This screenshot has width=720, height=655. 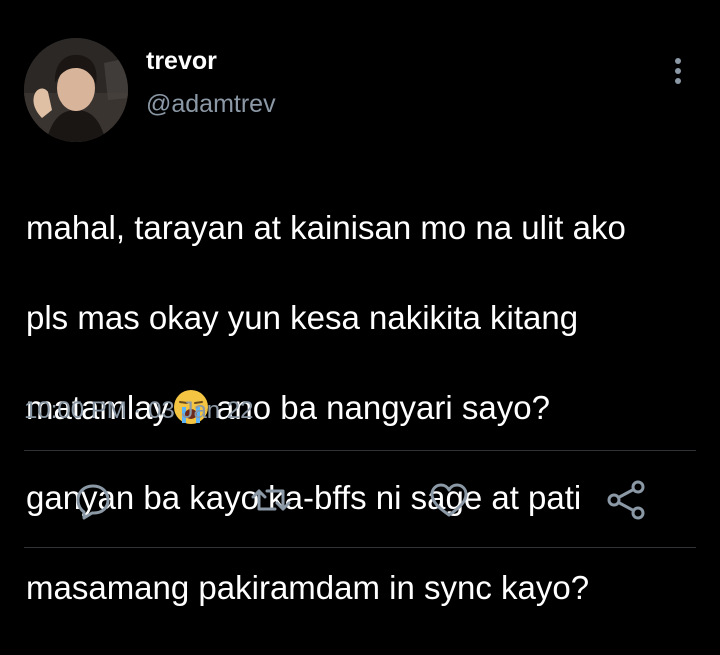 What do you see at coordinates (200, 410) in the screenshot?
I see `tweet-date: 03 Jan 22` at bounding box center [200, 410].